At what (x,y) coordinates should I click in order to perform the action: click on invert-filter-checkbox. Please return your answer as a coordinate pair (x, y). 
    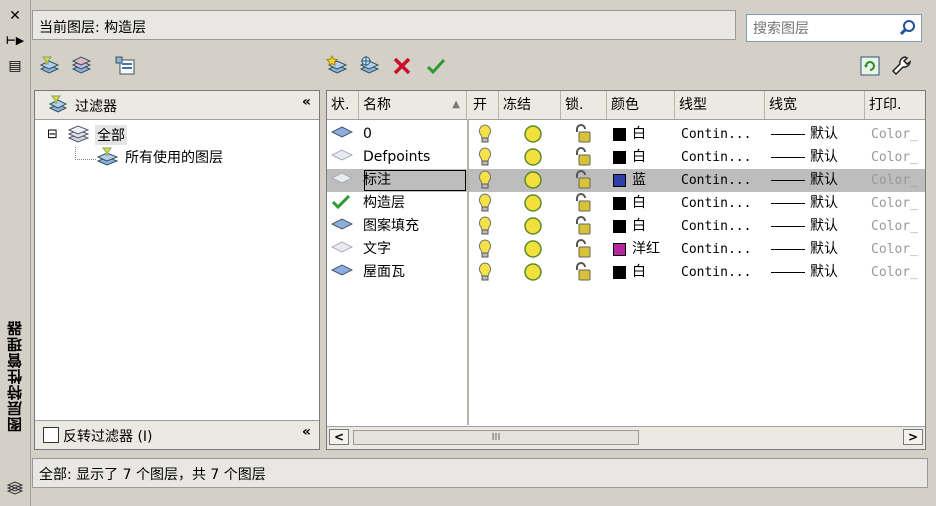
    Looking at the image, I should click on (51, 435).